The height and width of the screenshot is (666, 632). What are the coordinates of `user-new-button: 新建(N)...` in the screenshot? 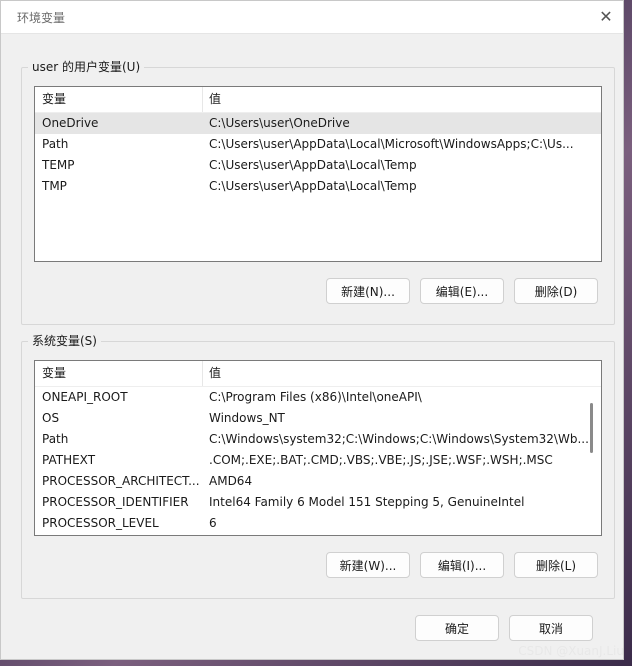 It's located at (368, 291).